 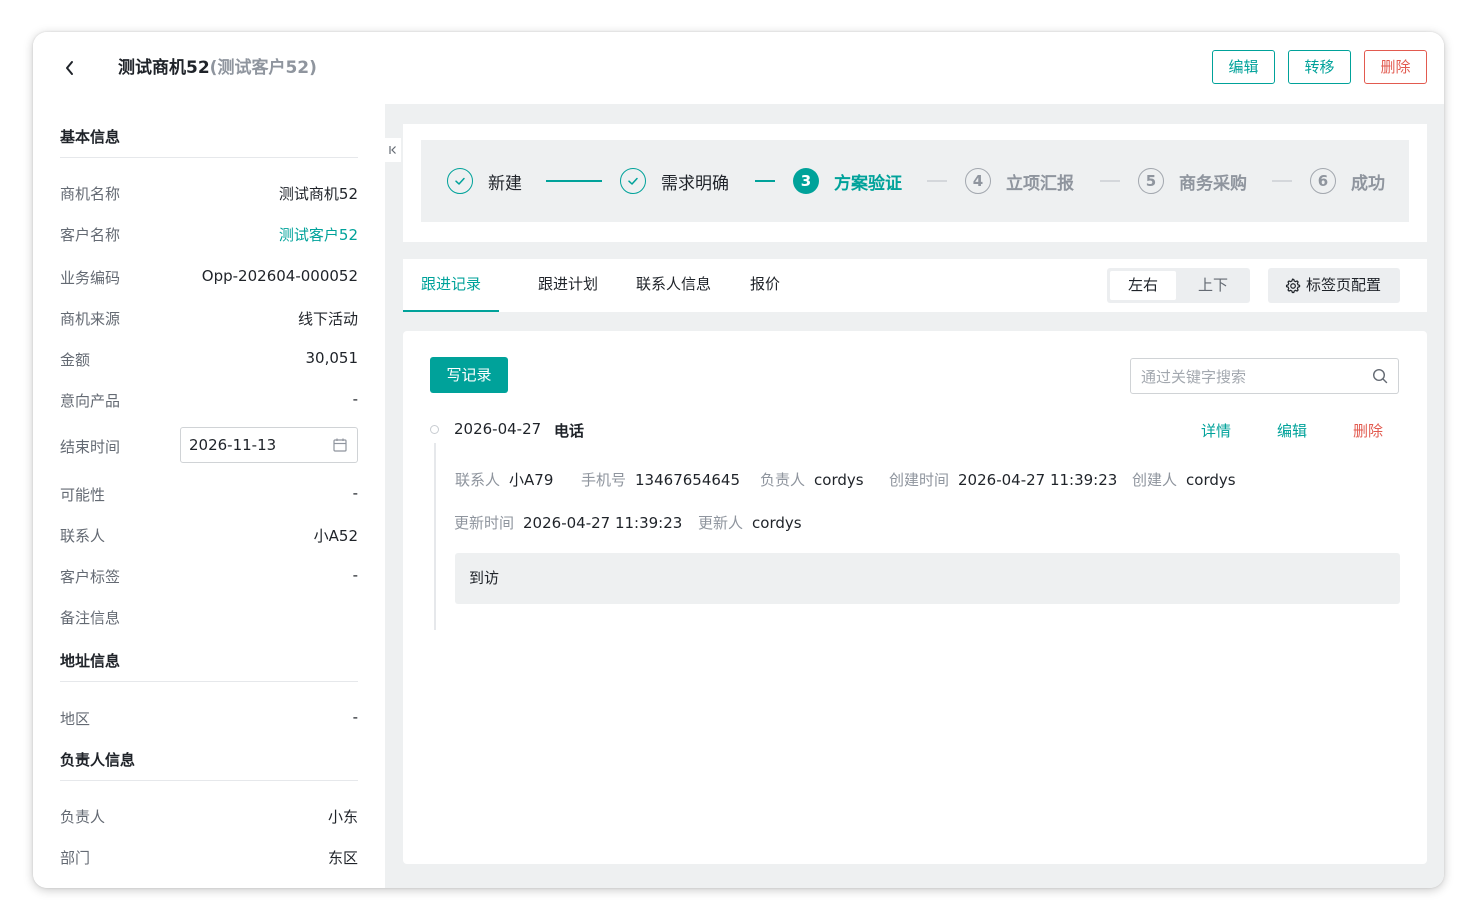 What do you see at coordinates (327, 319) in the screenshot?
I see `field-value: 线下活动` at bounding box center [327, 319].